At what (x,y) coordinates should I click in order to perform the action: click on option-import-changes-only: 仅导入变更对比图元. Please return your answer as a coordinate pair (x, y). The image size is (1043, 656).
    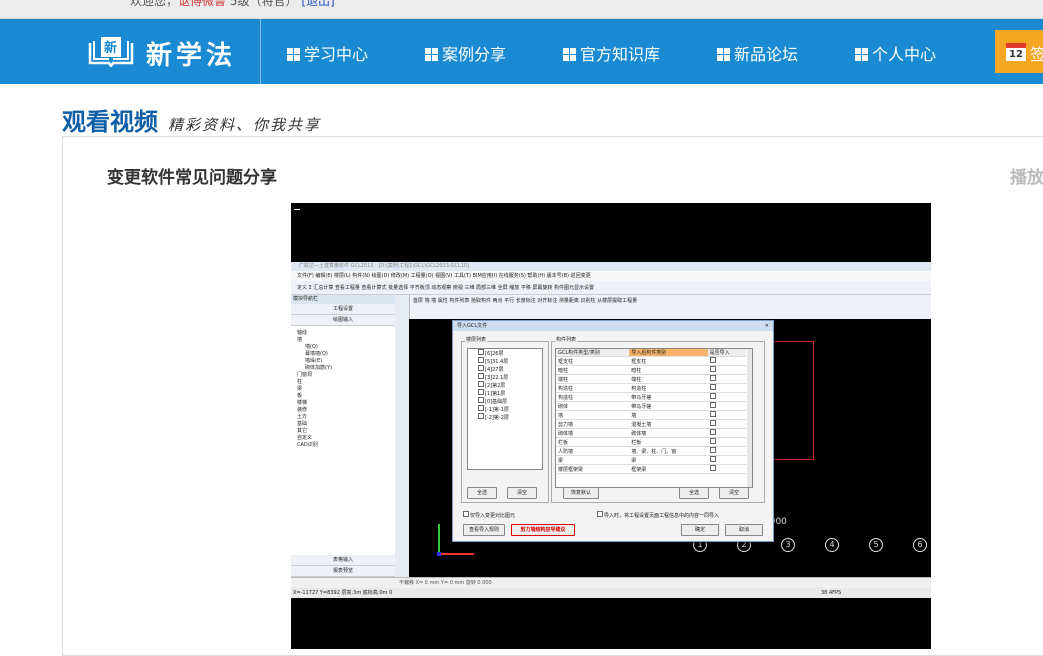
    Looking at the image, I should click on (489, 515).